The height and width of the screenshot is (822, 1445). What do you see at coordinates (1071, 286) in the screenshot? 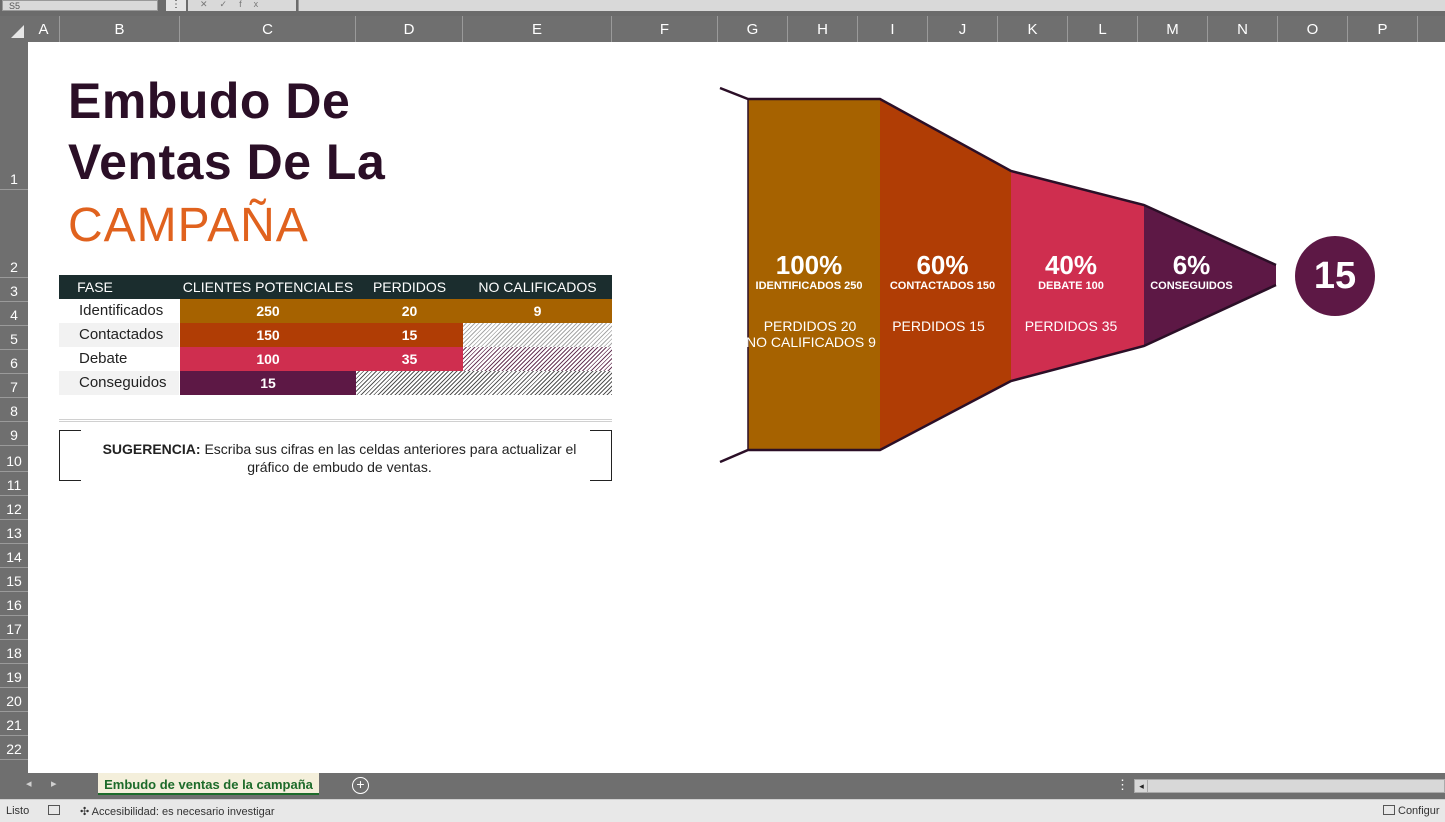
I see `stage-name: DEBATE 100` at bounding box center [1071, 286].